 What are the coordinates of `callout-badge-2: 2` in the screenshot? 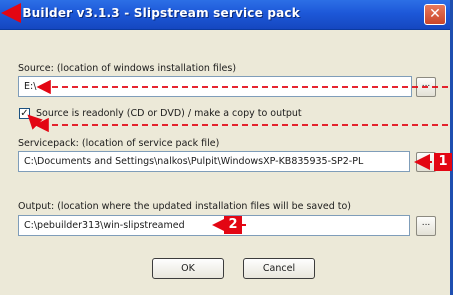 It's located at (233, 225).